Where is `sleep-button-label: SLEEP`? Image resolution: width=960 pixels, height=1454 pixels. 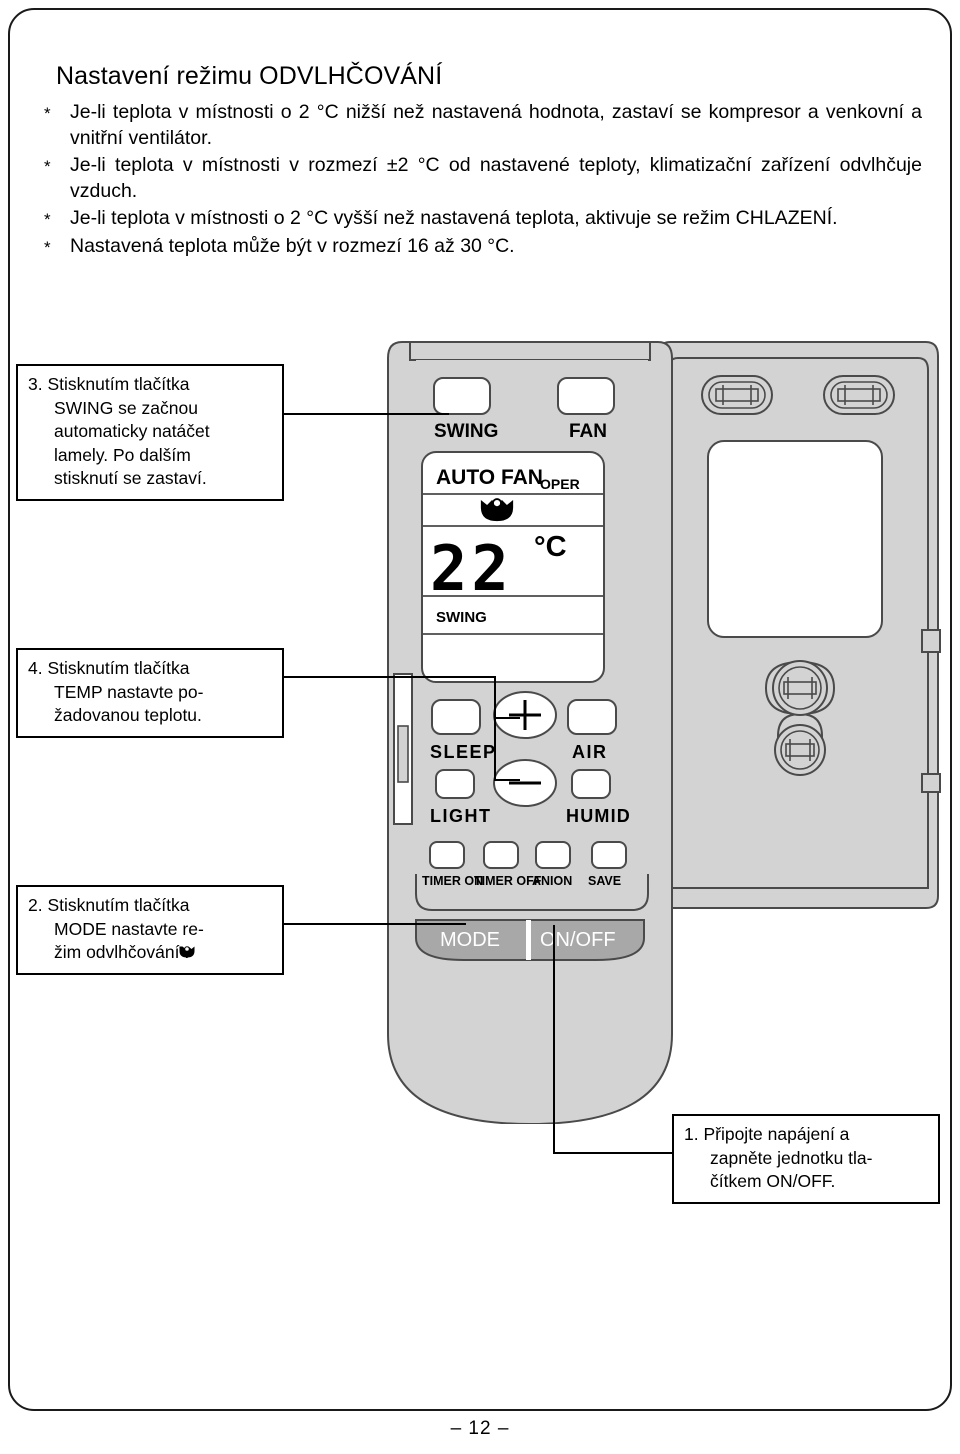
sleep-button-label: SLEEP is located at coordinates (463, 752).